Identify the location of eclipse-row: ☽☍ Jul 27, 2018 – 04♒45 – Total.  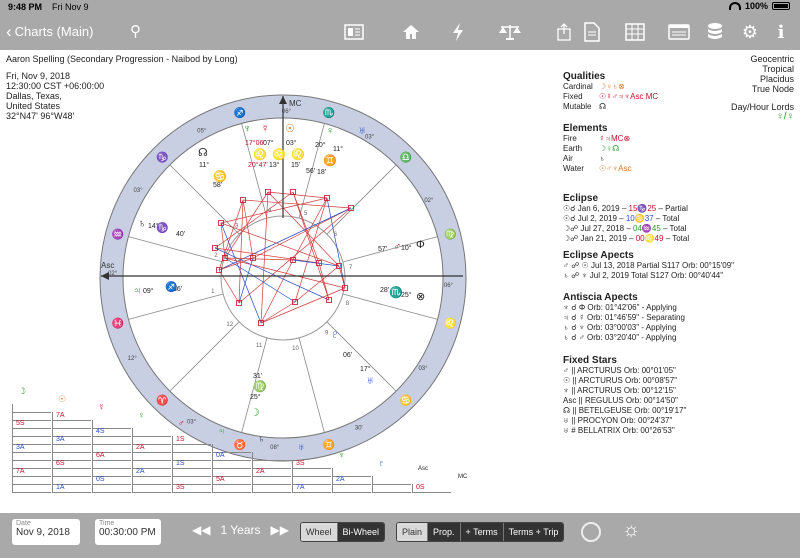
(625, 228).